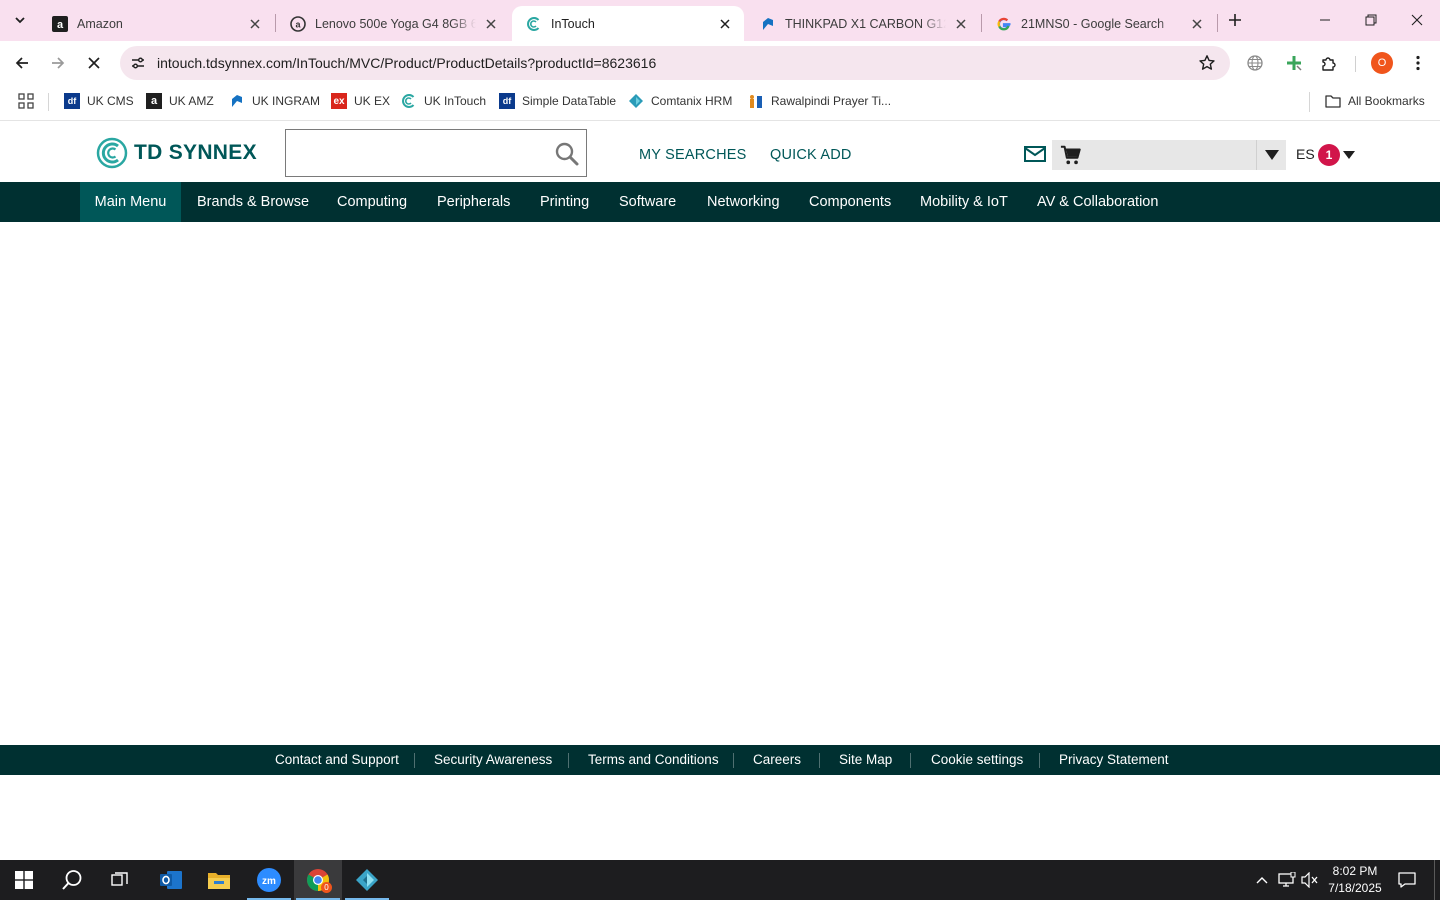 Image resolution: width=1440 pixels, height=900 pixels. I want to click on bookmark-label: UK INGRAM, so click(286, 101).